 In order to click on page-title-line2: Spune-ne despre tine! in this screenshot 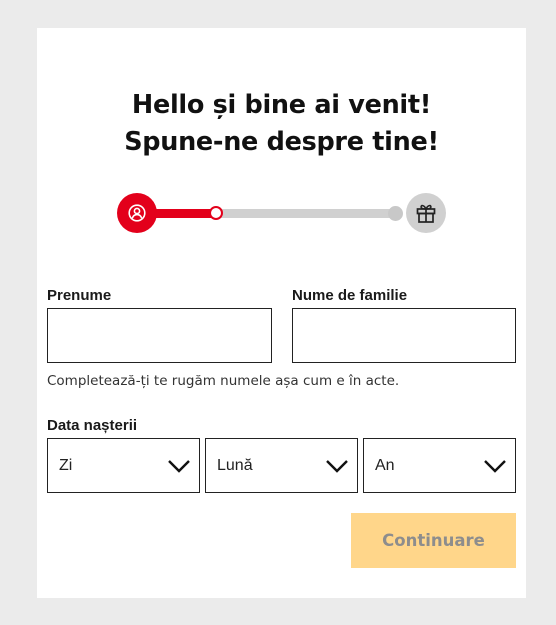, I will do `click(281, 142)`.